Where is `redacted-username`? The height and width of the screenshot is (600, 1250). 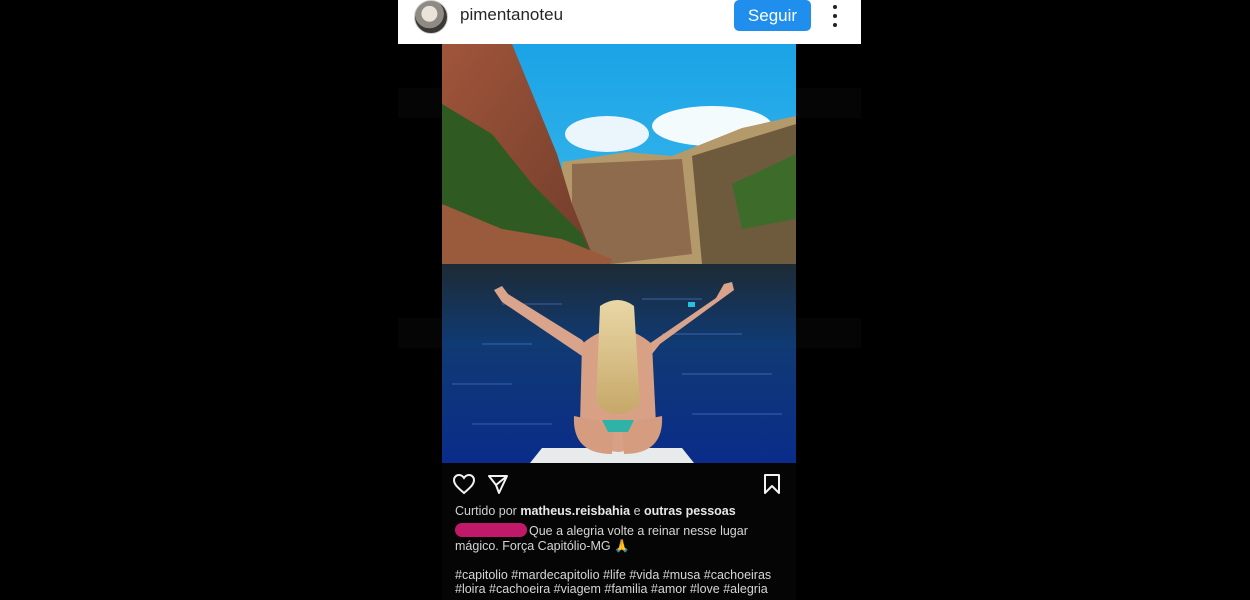
redacted-username is located at coordinates (491, 530).